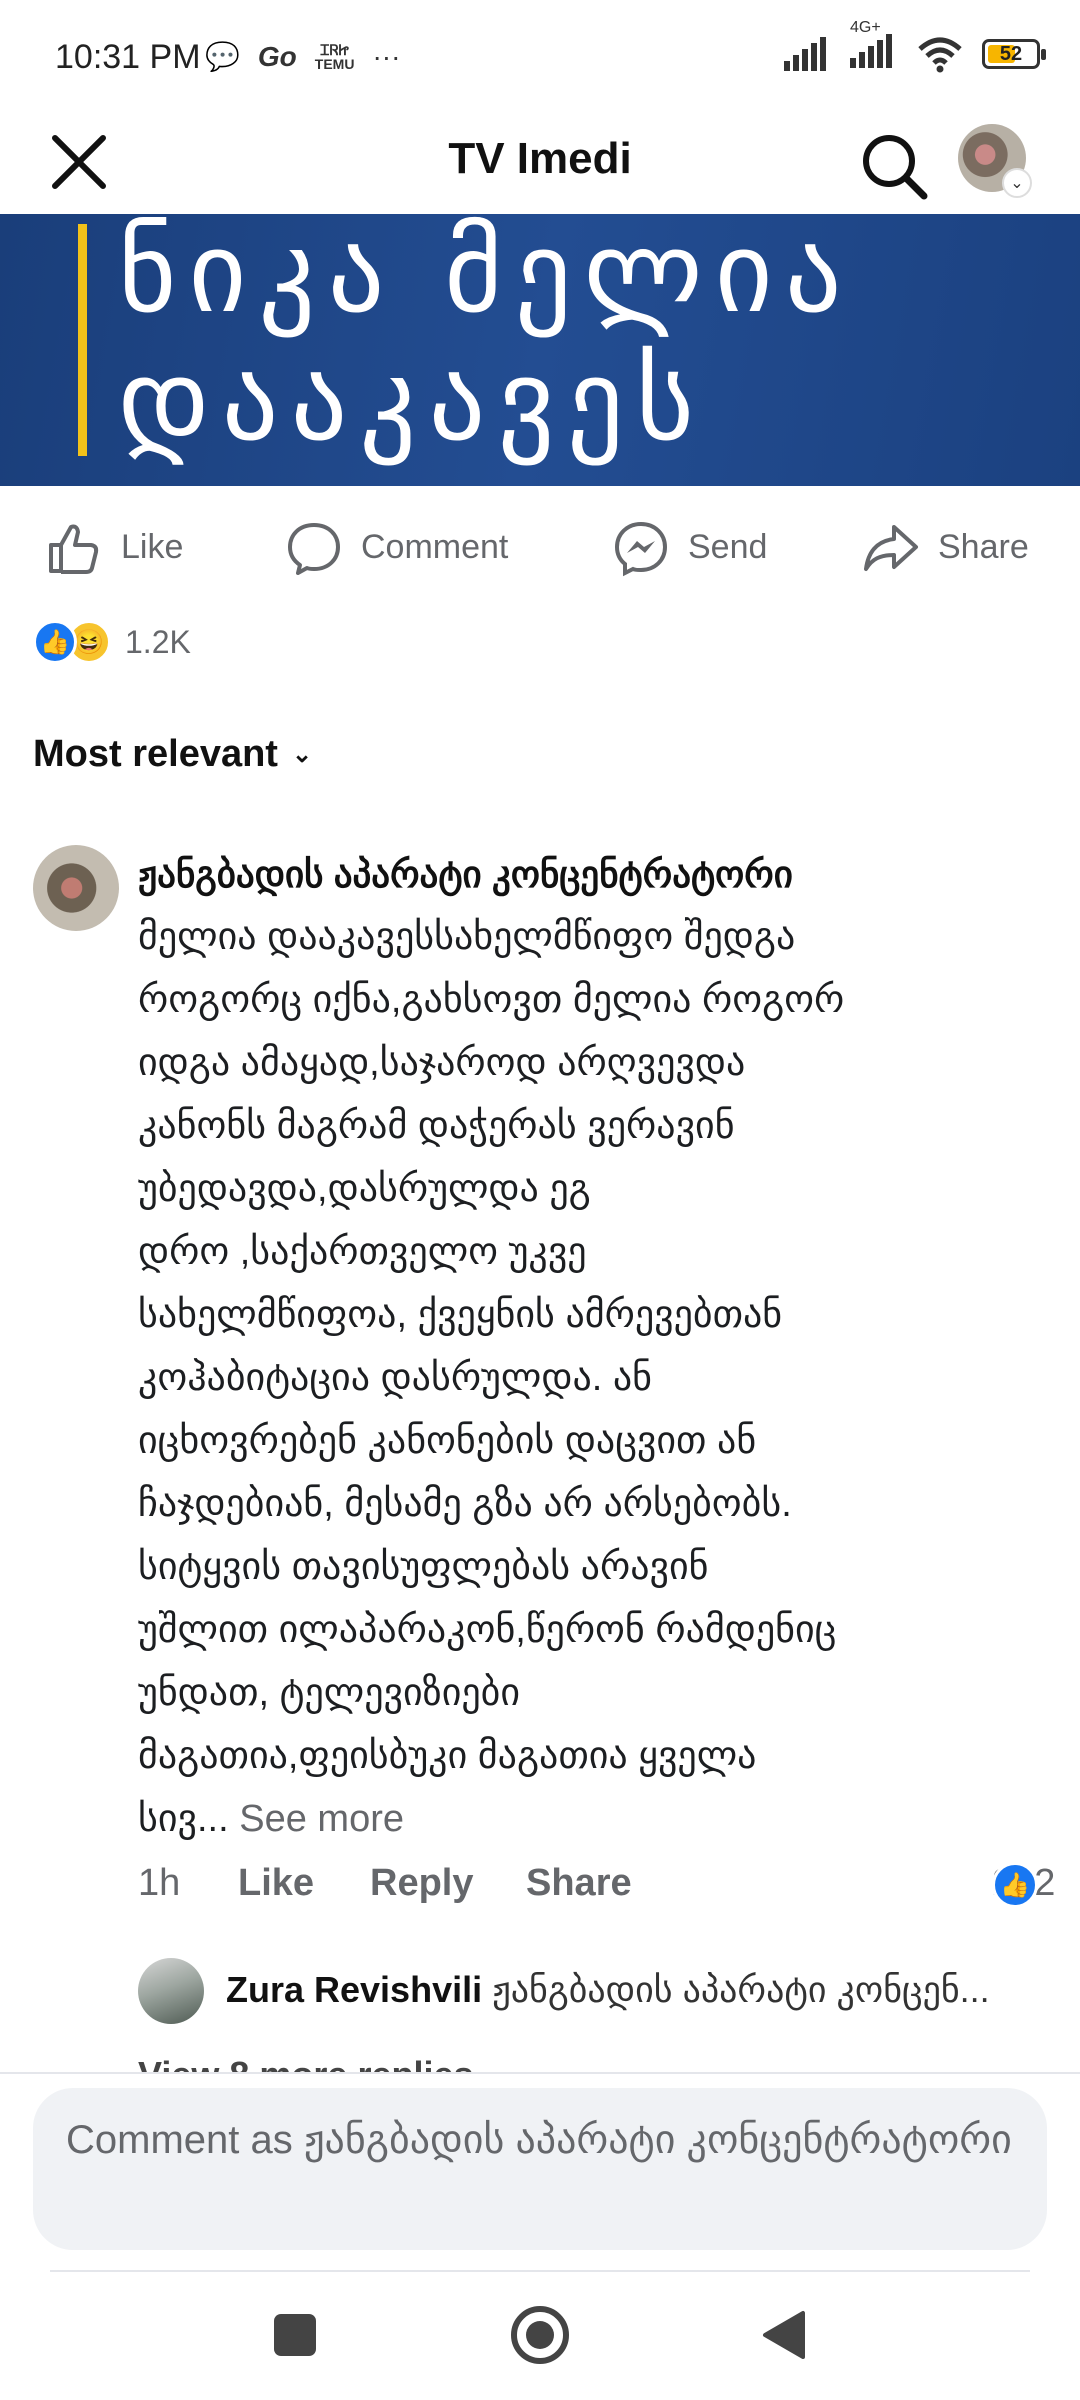 The image size is (1080, 2400). I want to click on reply-author-name: Zura Revishvili, so click(354, 1989).